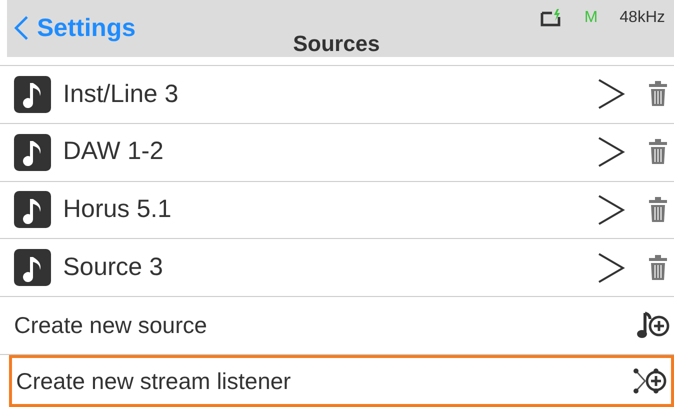 Image resolution: width=674 pixels, height=407 pixels. What do you see at coordinates (337, 211) in the screenshot?
I see `source-row: Horus 5.1` at bounding box center [337, 211].